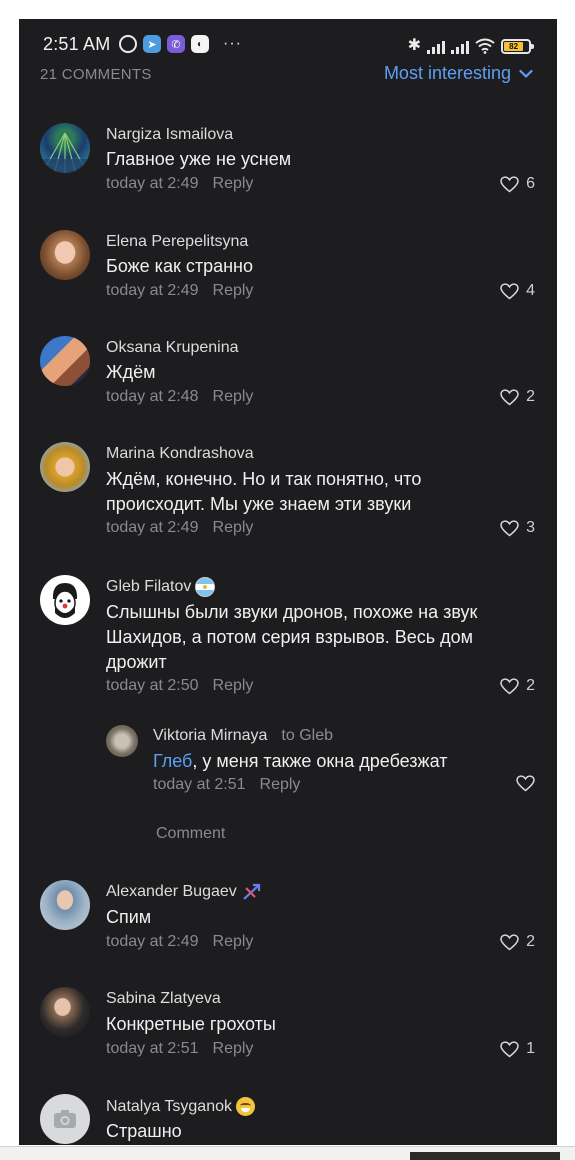 Image resolution: width=575 pixels, height=1160 pixels. I want to click on sort-dropdown: Most interesting, so click(458, 73).